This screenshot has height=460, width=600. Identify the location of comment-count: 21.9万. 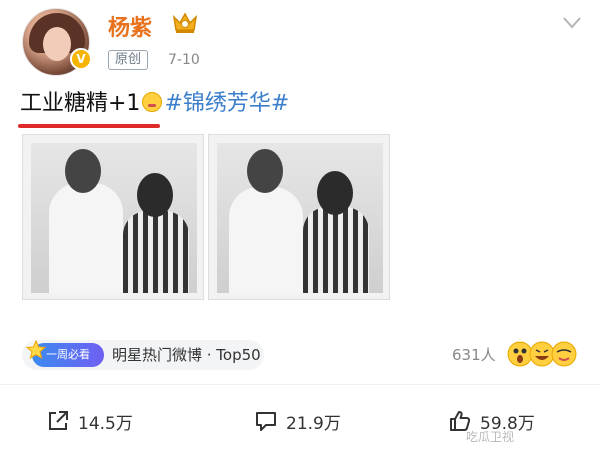
(313, 423).